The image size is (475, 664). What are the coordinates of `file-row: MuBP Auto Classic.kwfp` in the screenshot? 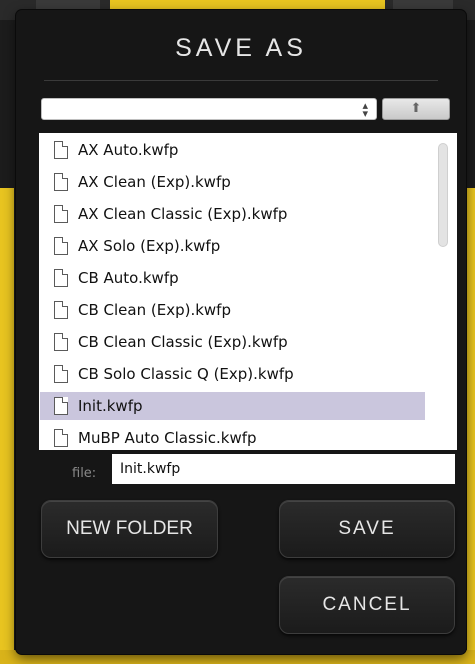 It's located at (232, 437).